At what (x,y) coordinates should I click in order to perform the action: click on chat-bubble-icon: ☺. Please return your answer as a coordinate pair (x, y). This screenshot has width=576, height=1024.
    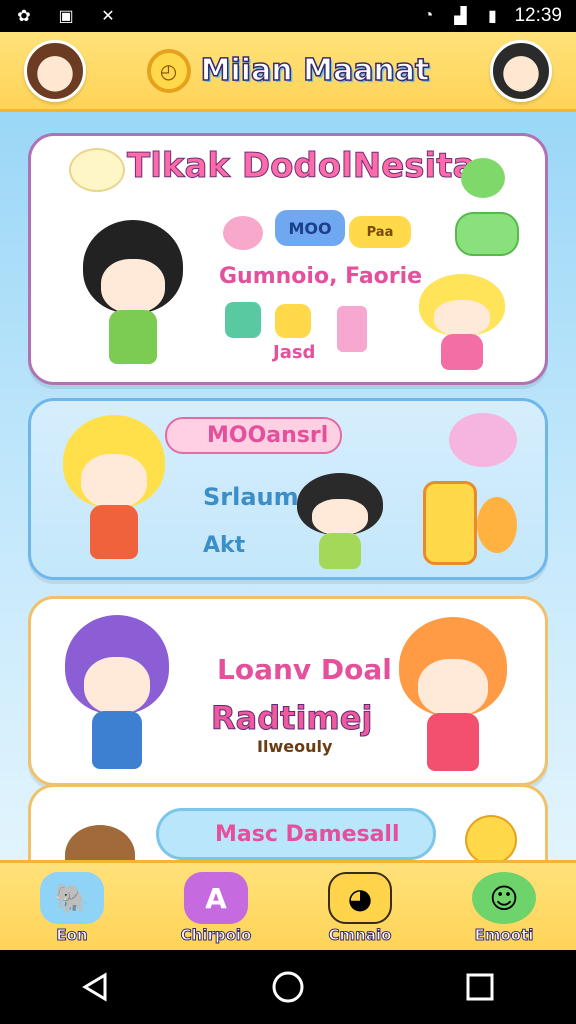
    Looking at the image, I should click on (504, 898).